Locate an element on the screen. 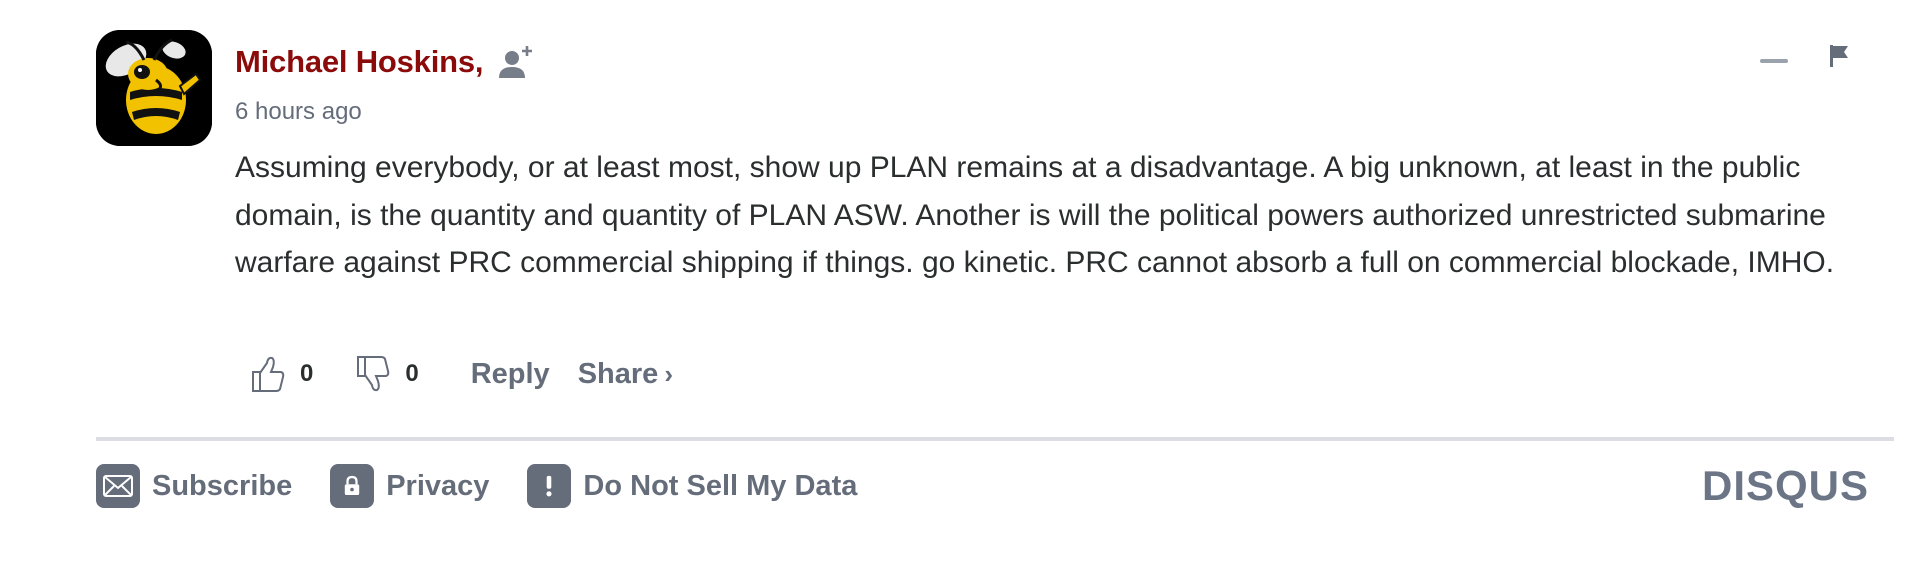 This screenshot has height=582, width=1930. reply-button: Reply is located at coordinates (510, 374).